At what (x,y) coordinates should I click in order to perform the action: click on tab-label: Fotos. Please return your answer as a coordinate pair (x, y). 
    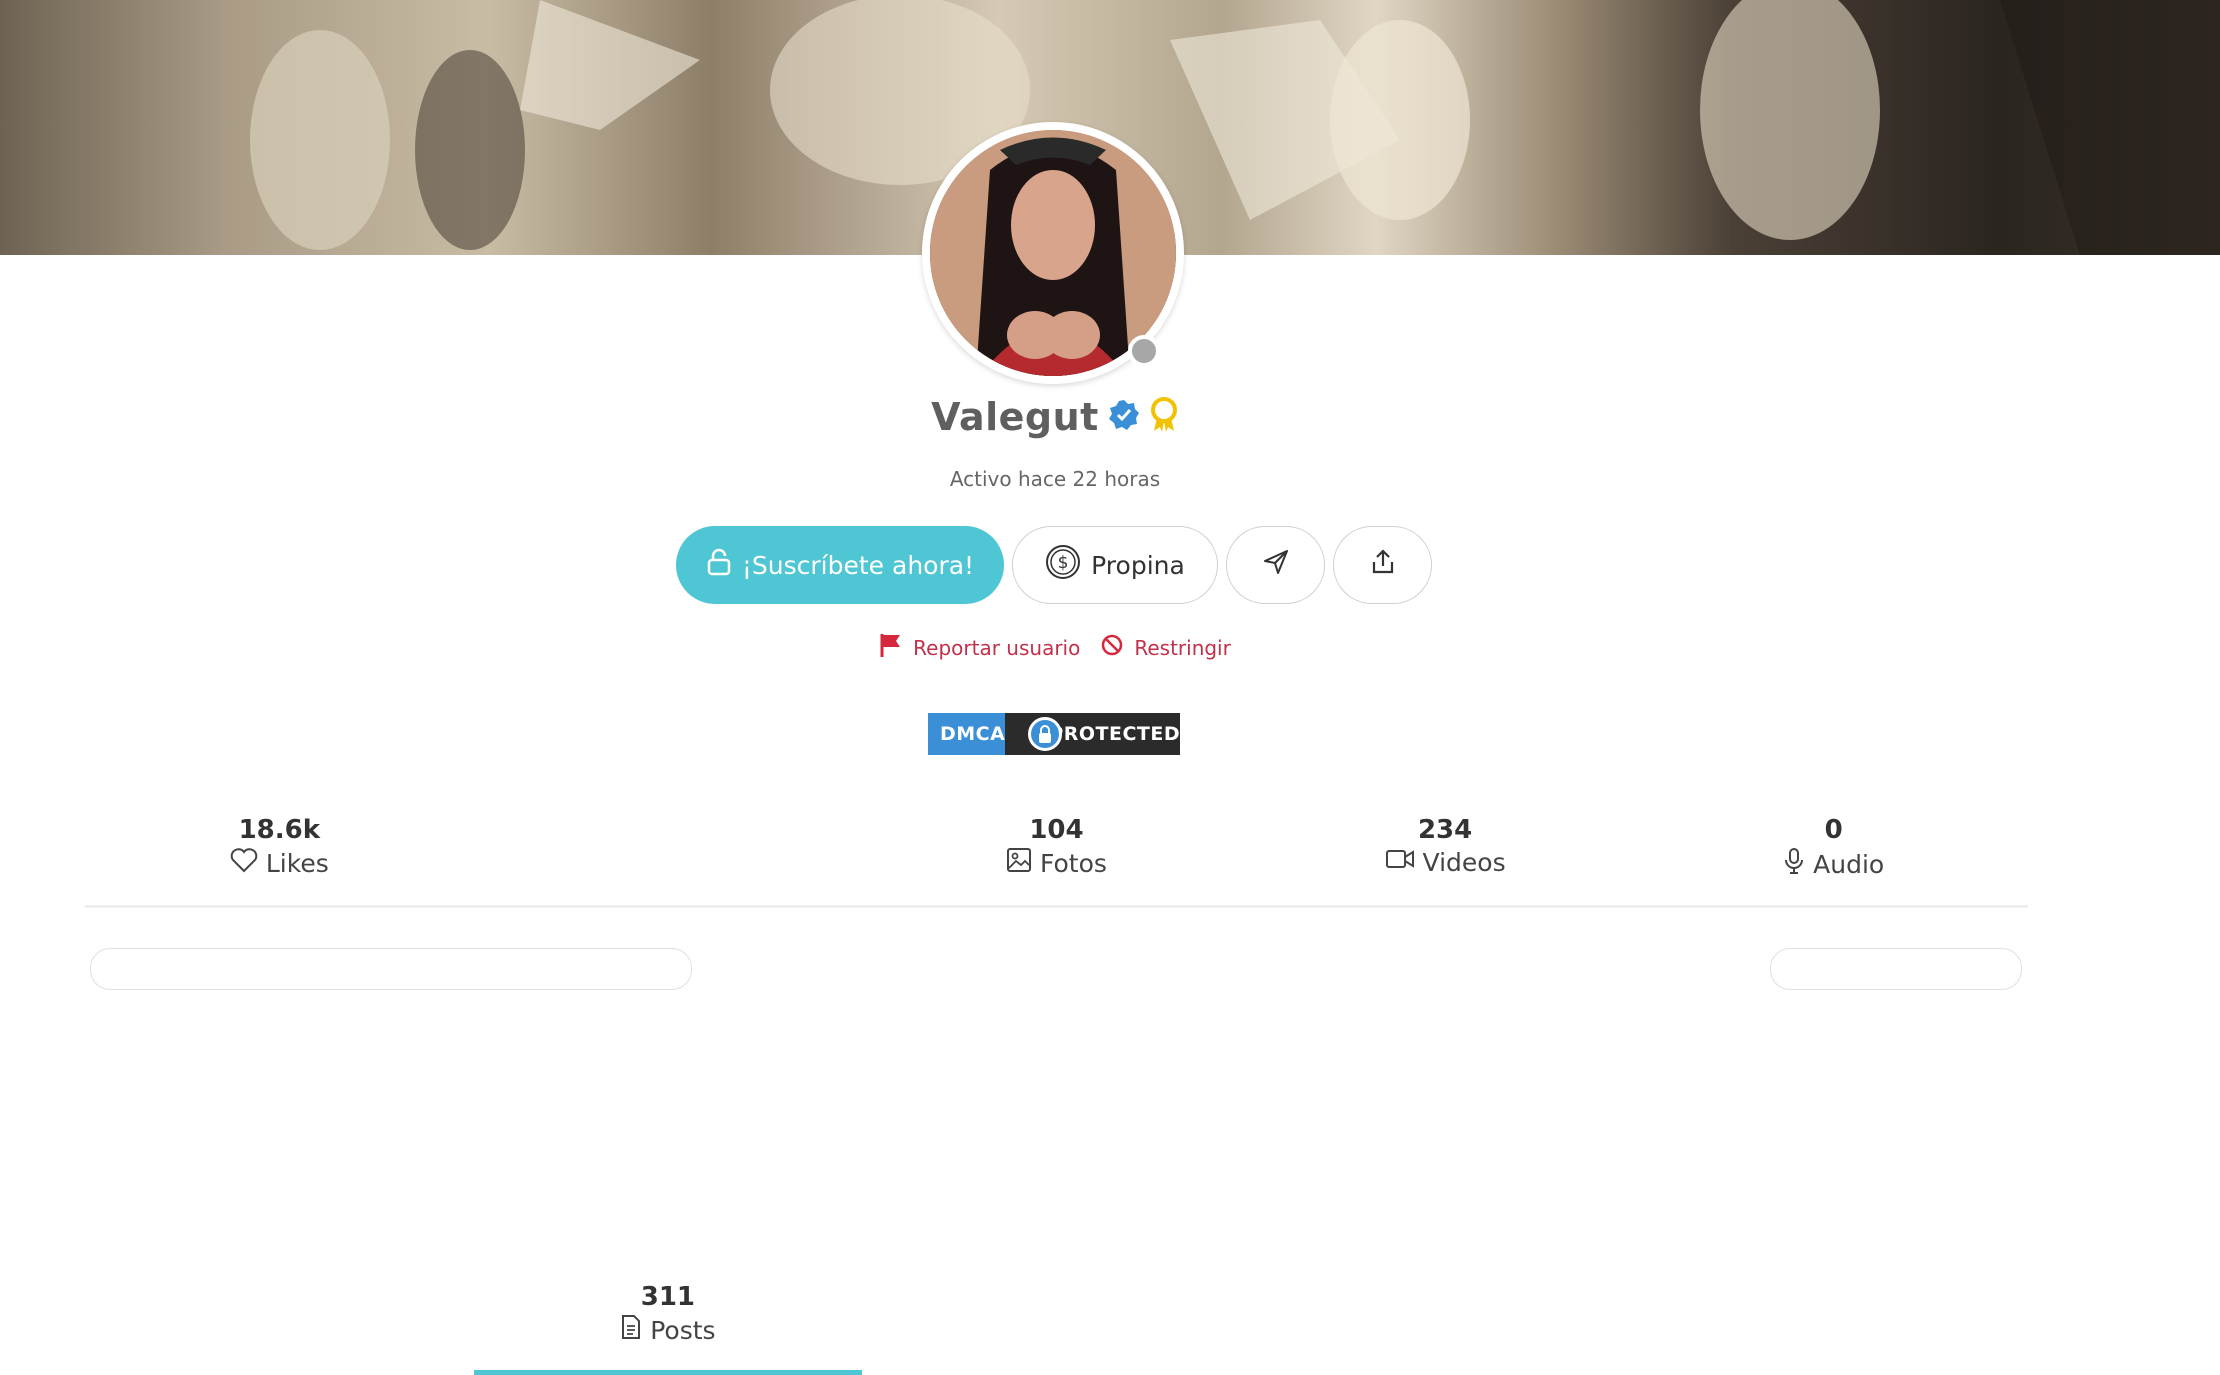
    Looking at the image, I should click on (1073, 863).